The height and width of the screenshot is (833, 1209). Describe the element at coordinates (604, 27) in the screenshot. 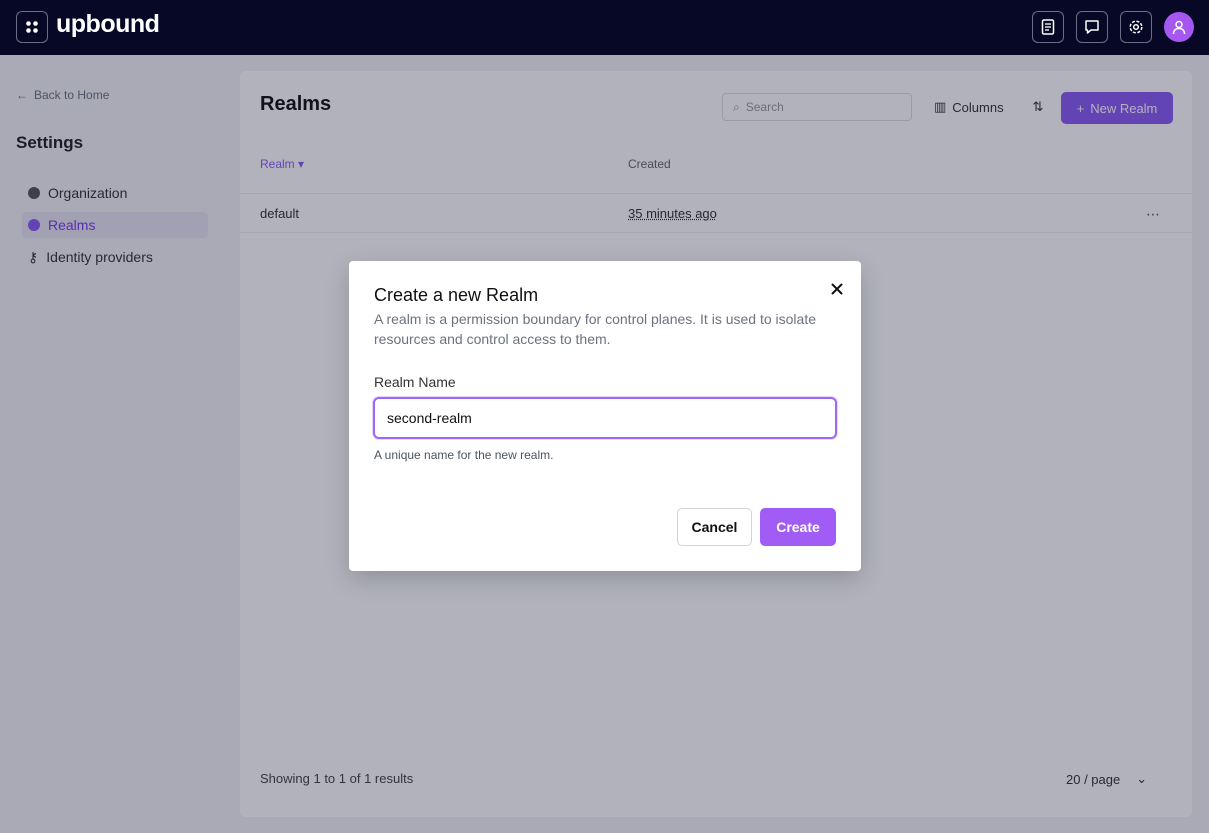

I see `top-navigation-bar: upbound` at that location.